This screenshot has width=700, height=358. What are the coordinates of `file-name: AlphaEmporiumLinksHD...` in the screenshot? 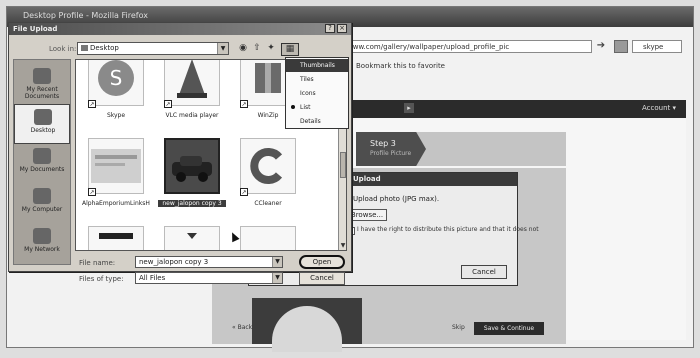 It's located at (116, 203).